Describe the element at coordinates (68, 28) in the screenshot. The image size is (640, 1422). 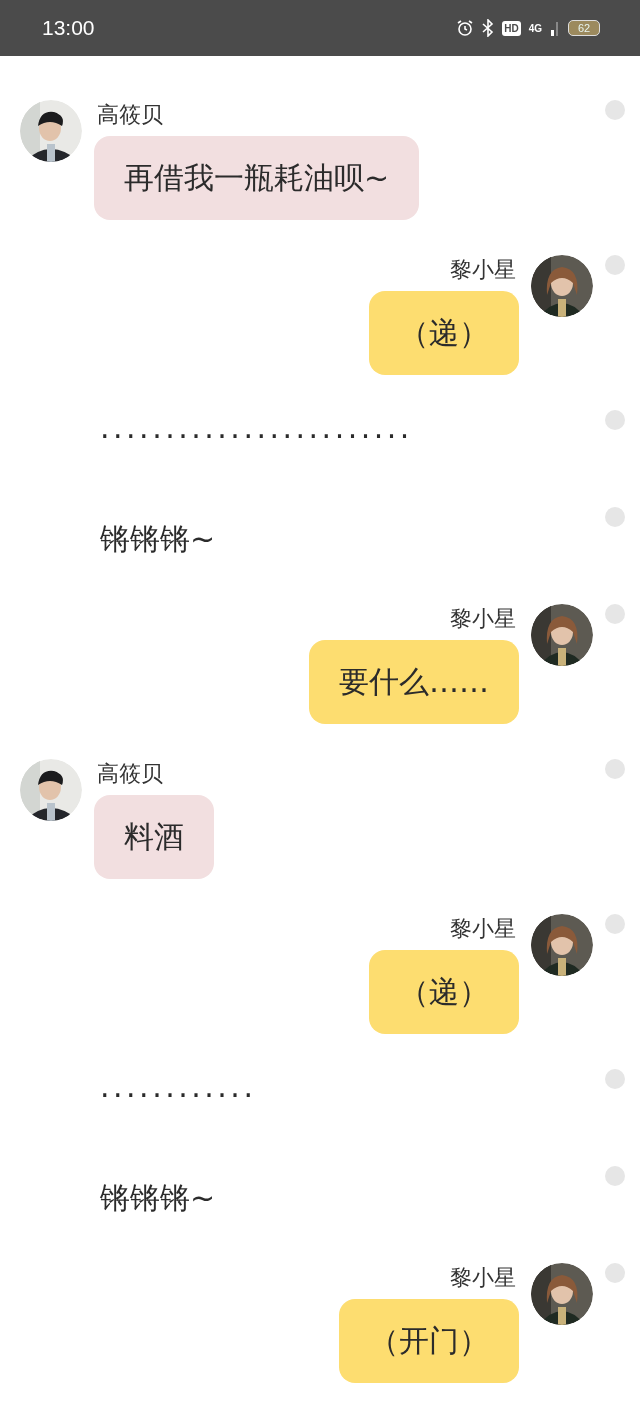
I see `clock-time: 13:00` at that location.